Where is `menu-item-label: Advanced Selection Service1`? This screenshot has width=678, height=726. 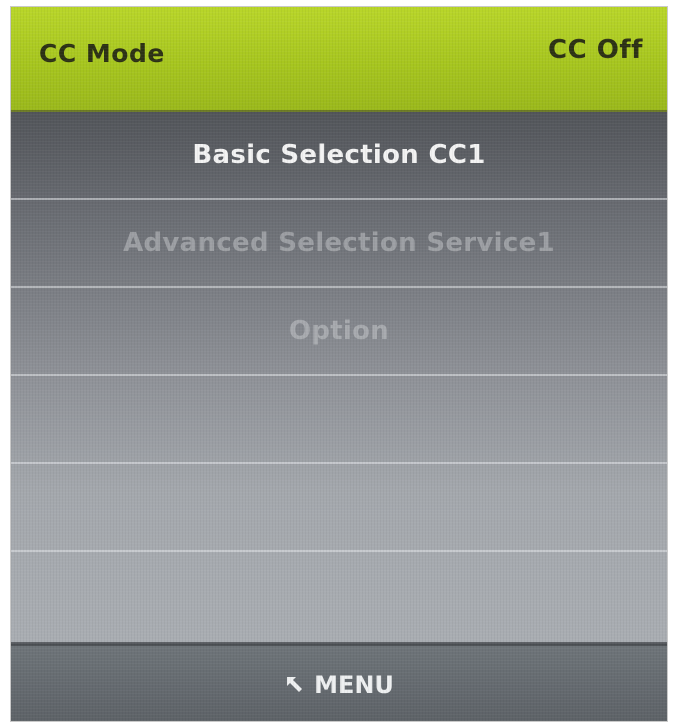
menu-item-label: Advanced Selection Service1 is located at coordinates (339, 243).